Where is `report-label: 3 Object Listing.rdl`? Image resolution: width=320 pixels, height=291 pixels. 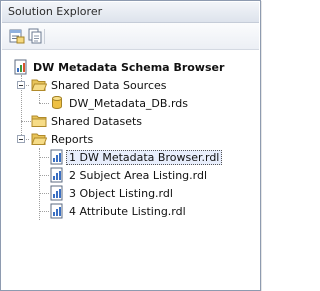 report-label: 3 Object Listing.rdl is located at coordinates (121, 193).